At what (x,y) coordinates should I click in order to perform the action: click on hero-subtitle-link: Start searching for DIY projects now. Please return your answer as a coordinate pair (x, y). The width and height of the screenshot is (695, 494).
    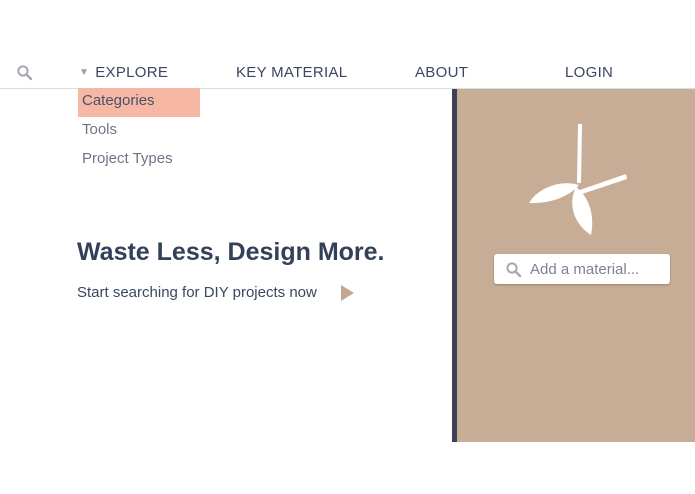
    Looking at the image, I should click on (197, 292).